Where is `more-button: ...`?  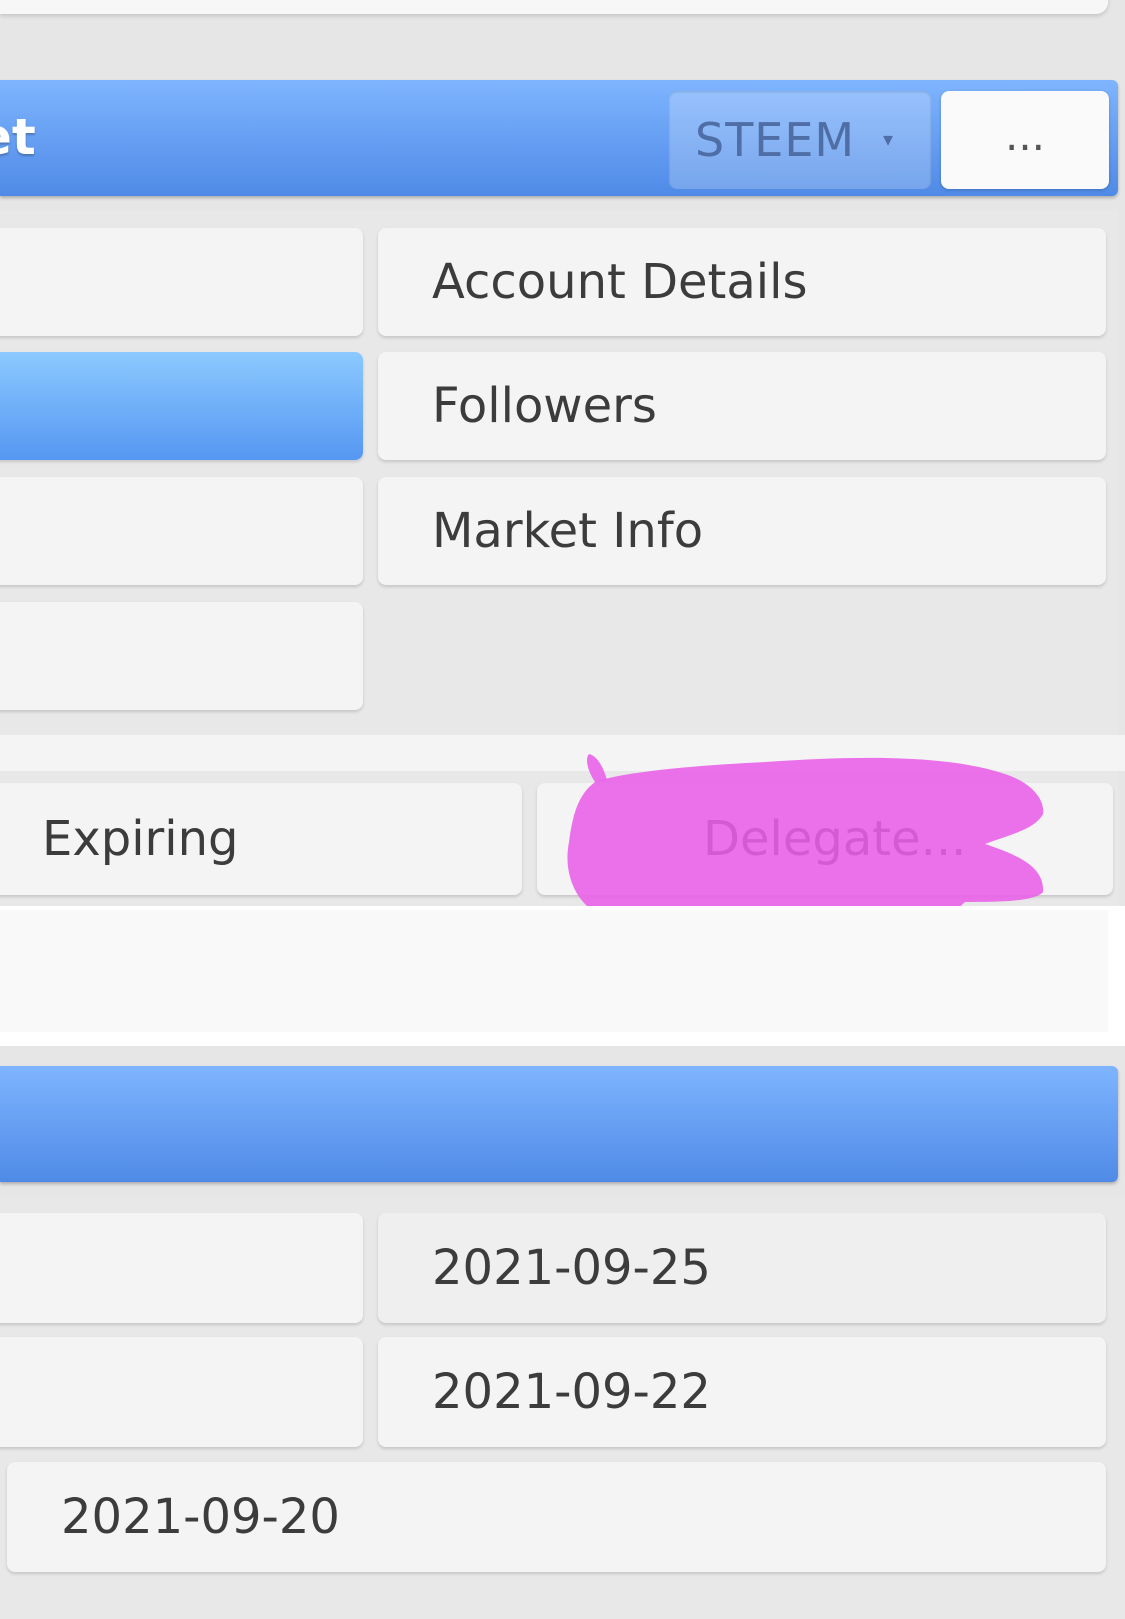 more-button: ... is located at coordinates (1025, 140).